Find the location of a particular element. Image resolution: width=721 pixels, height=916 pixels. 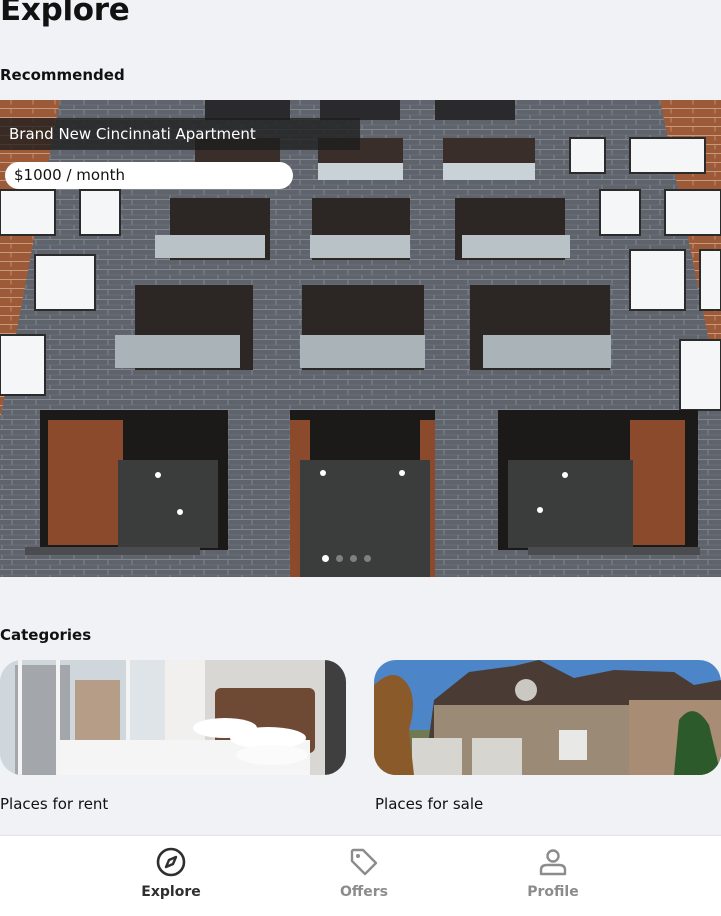

listing-price-badge: $1000 / month is located at coordinates (149, 175).